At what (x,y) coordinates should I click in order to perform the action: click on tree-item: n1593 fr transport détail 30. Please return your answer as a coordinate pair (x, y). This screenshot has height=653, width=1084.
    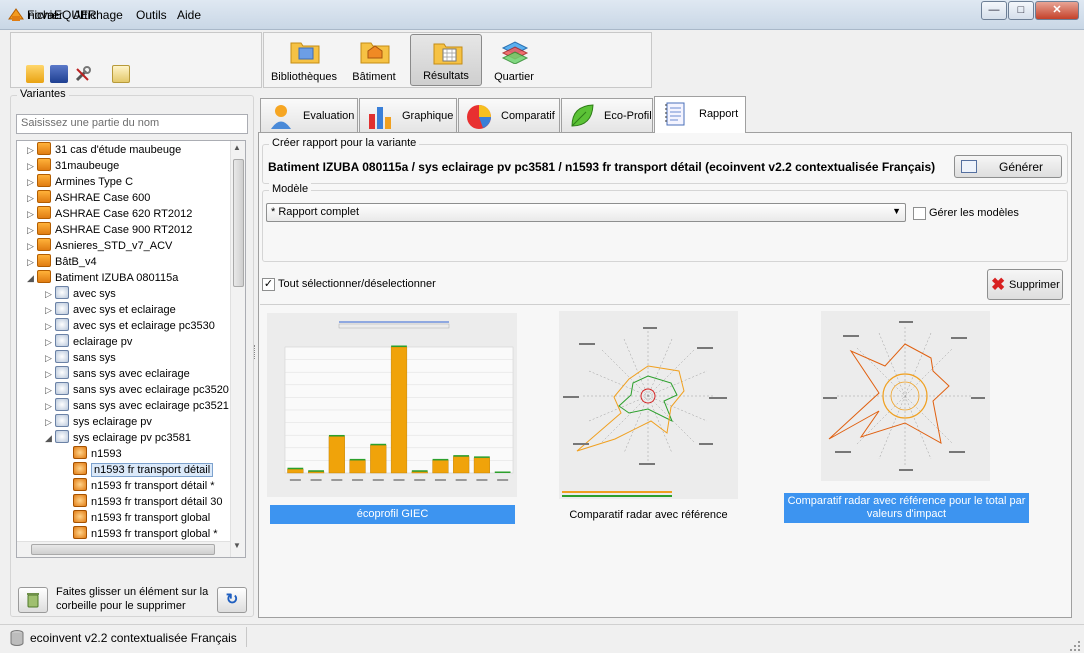
    Looking at the image, I should click on (142, 502).